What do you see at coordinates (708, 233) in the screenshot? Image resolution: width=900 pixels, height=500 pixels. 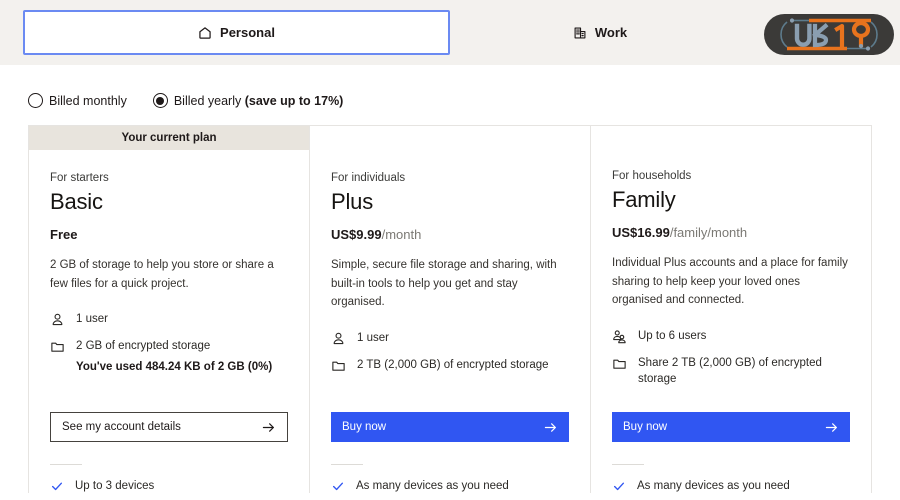 I see `plan-family-price-period: /family/month` at bounding box center [708, 233].